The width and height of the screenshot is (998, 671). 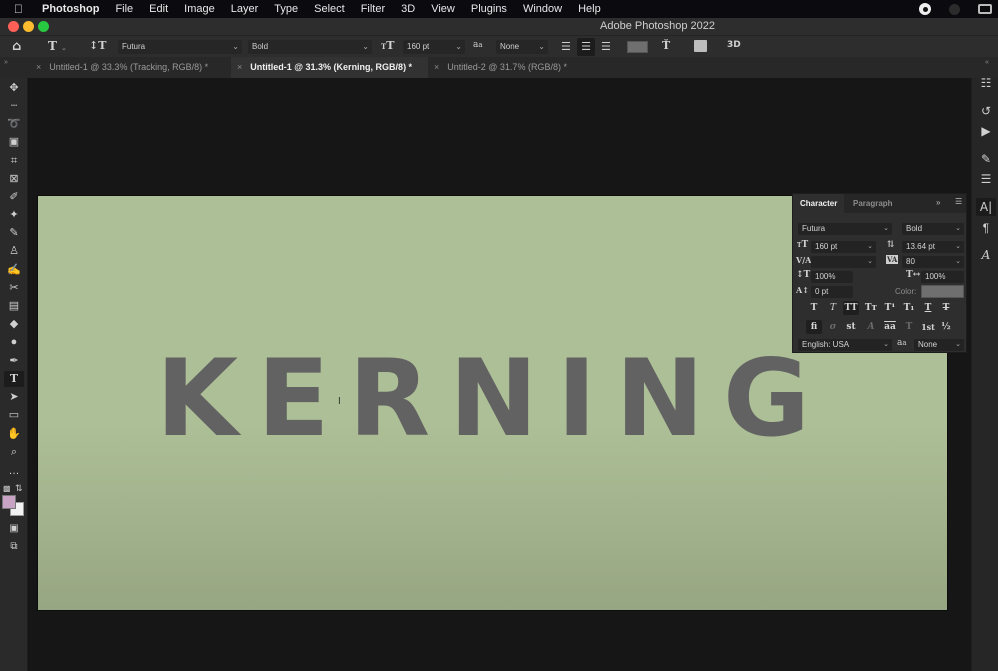 What do you see at coordinates (954, 9) in the screenshot?
I see `status-dot-icon` at bounding box center [954, 9].